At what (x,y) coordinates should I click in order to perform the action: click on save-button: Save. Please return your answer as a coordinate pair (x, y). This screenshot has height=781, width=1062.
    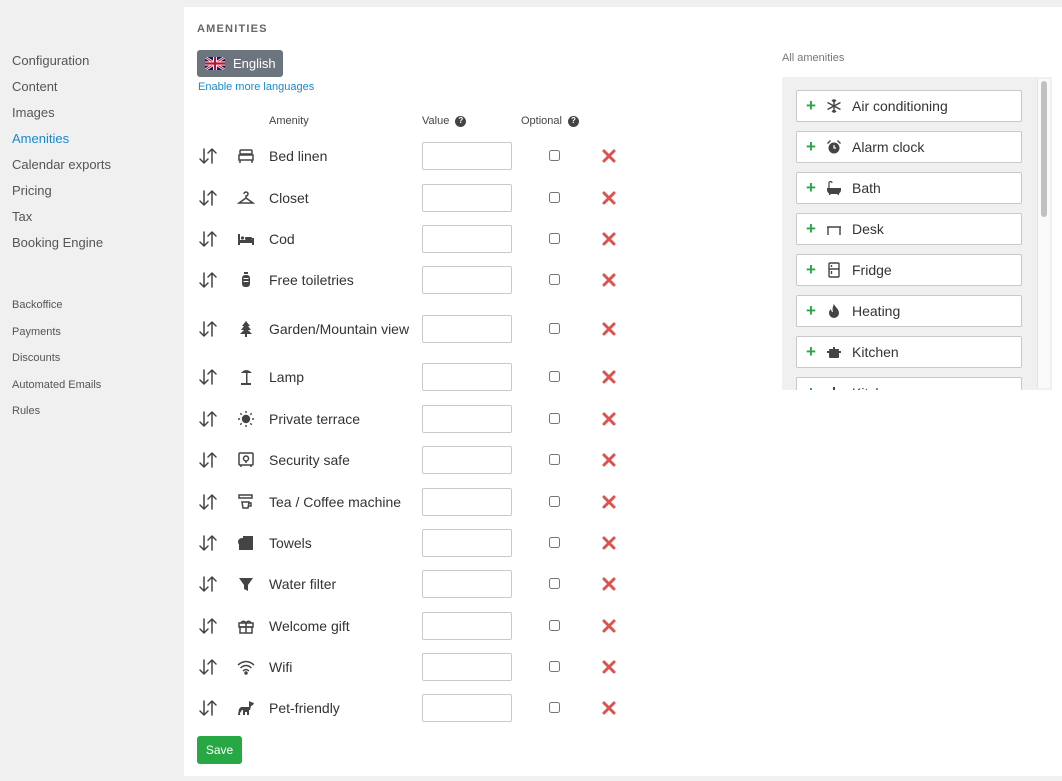
    Looking at the image, I should click on (219, 750).